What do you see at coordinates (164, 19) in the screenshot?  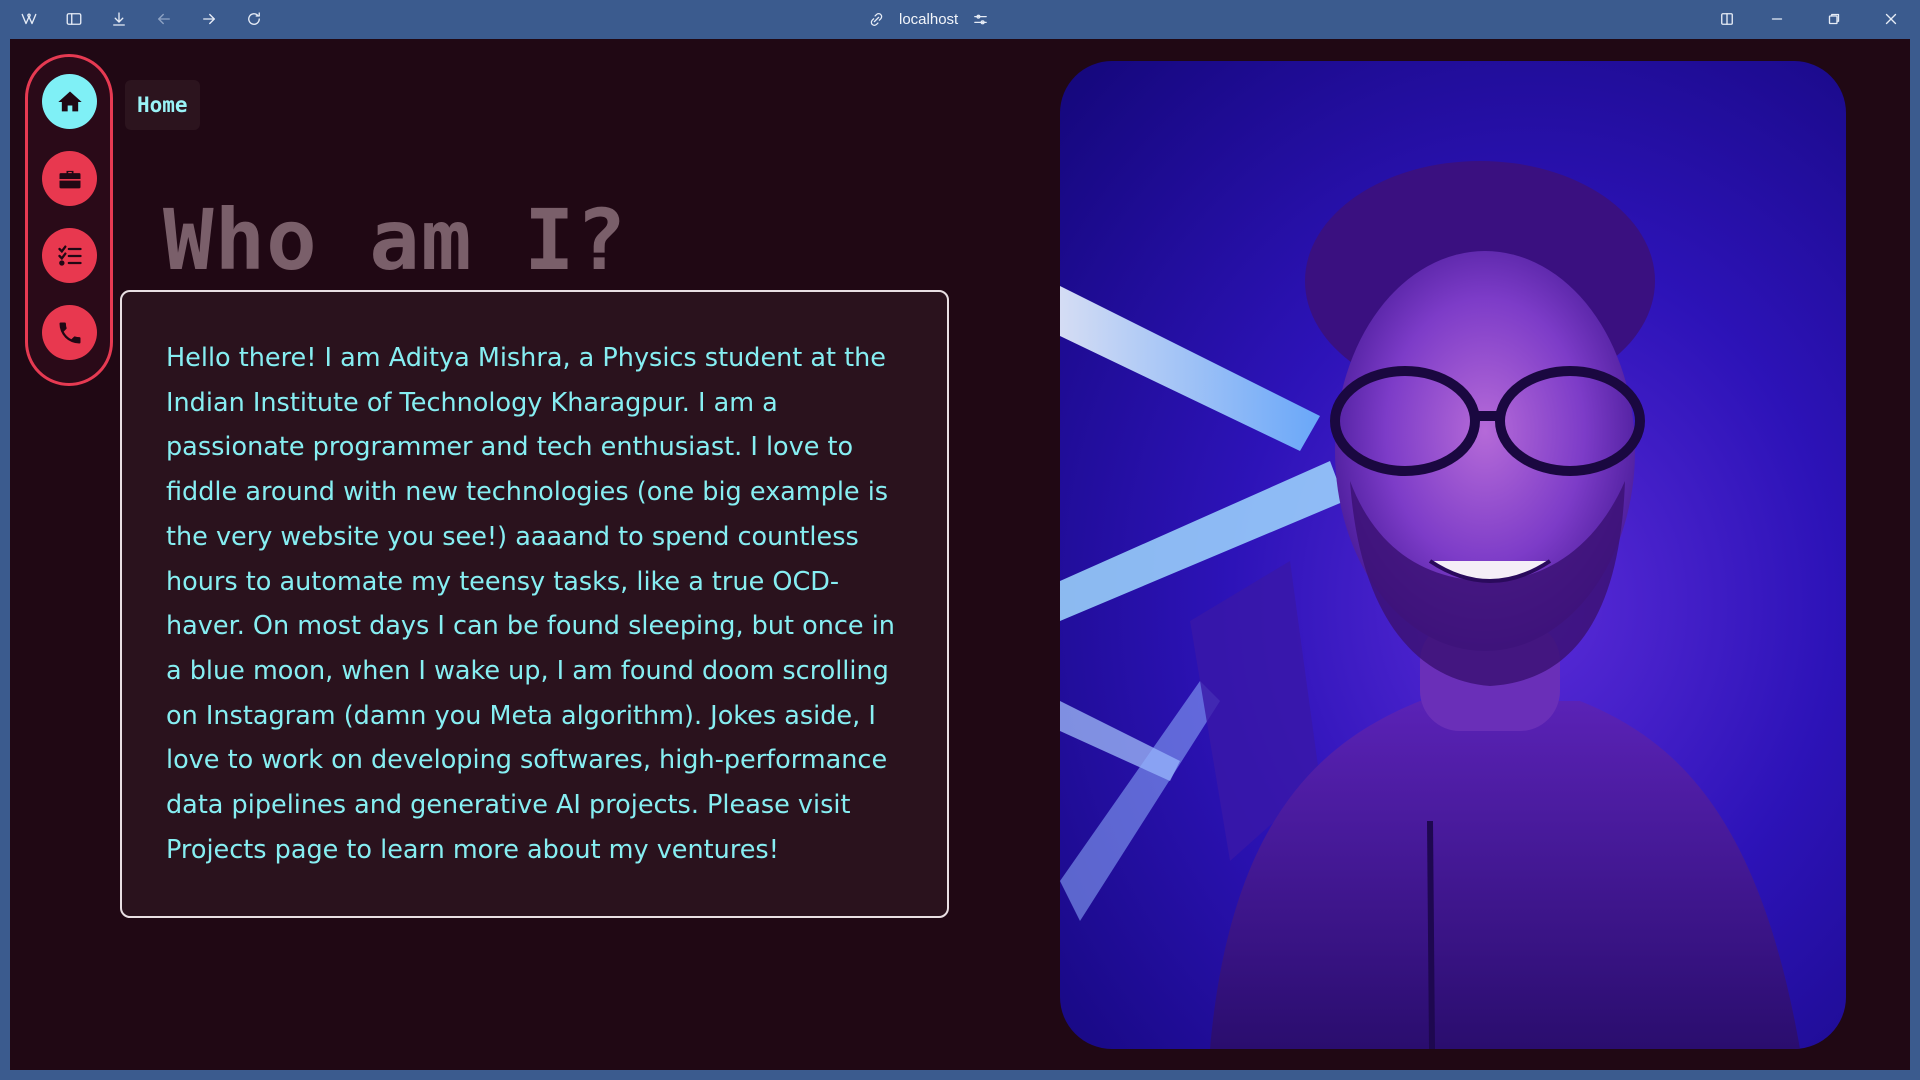 I see `back-icon` at bounding box center [164, 19].